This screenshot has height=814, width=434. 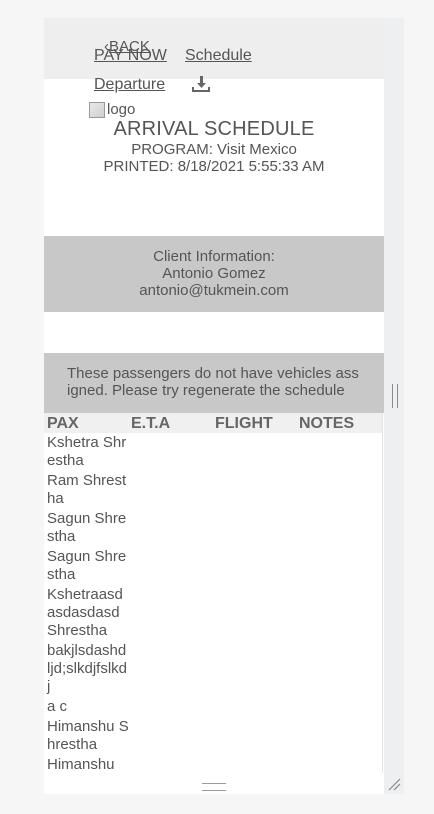 What do you see at coordinates (382, 593) in the screenshot?
I see `table-right-border` at bounding box center [382, 593].